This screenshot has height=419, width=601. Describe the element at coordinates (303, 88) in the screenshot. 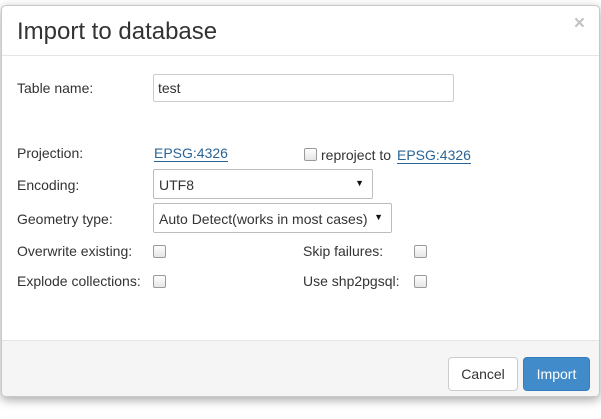

I see `table-name-input` at that location.